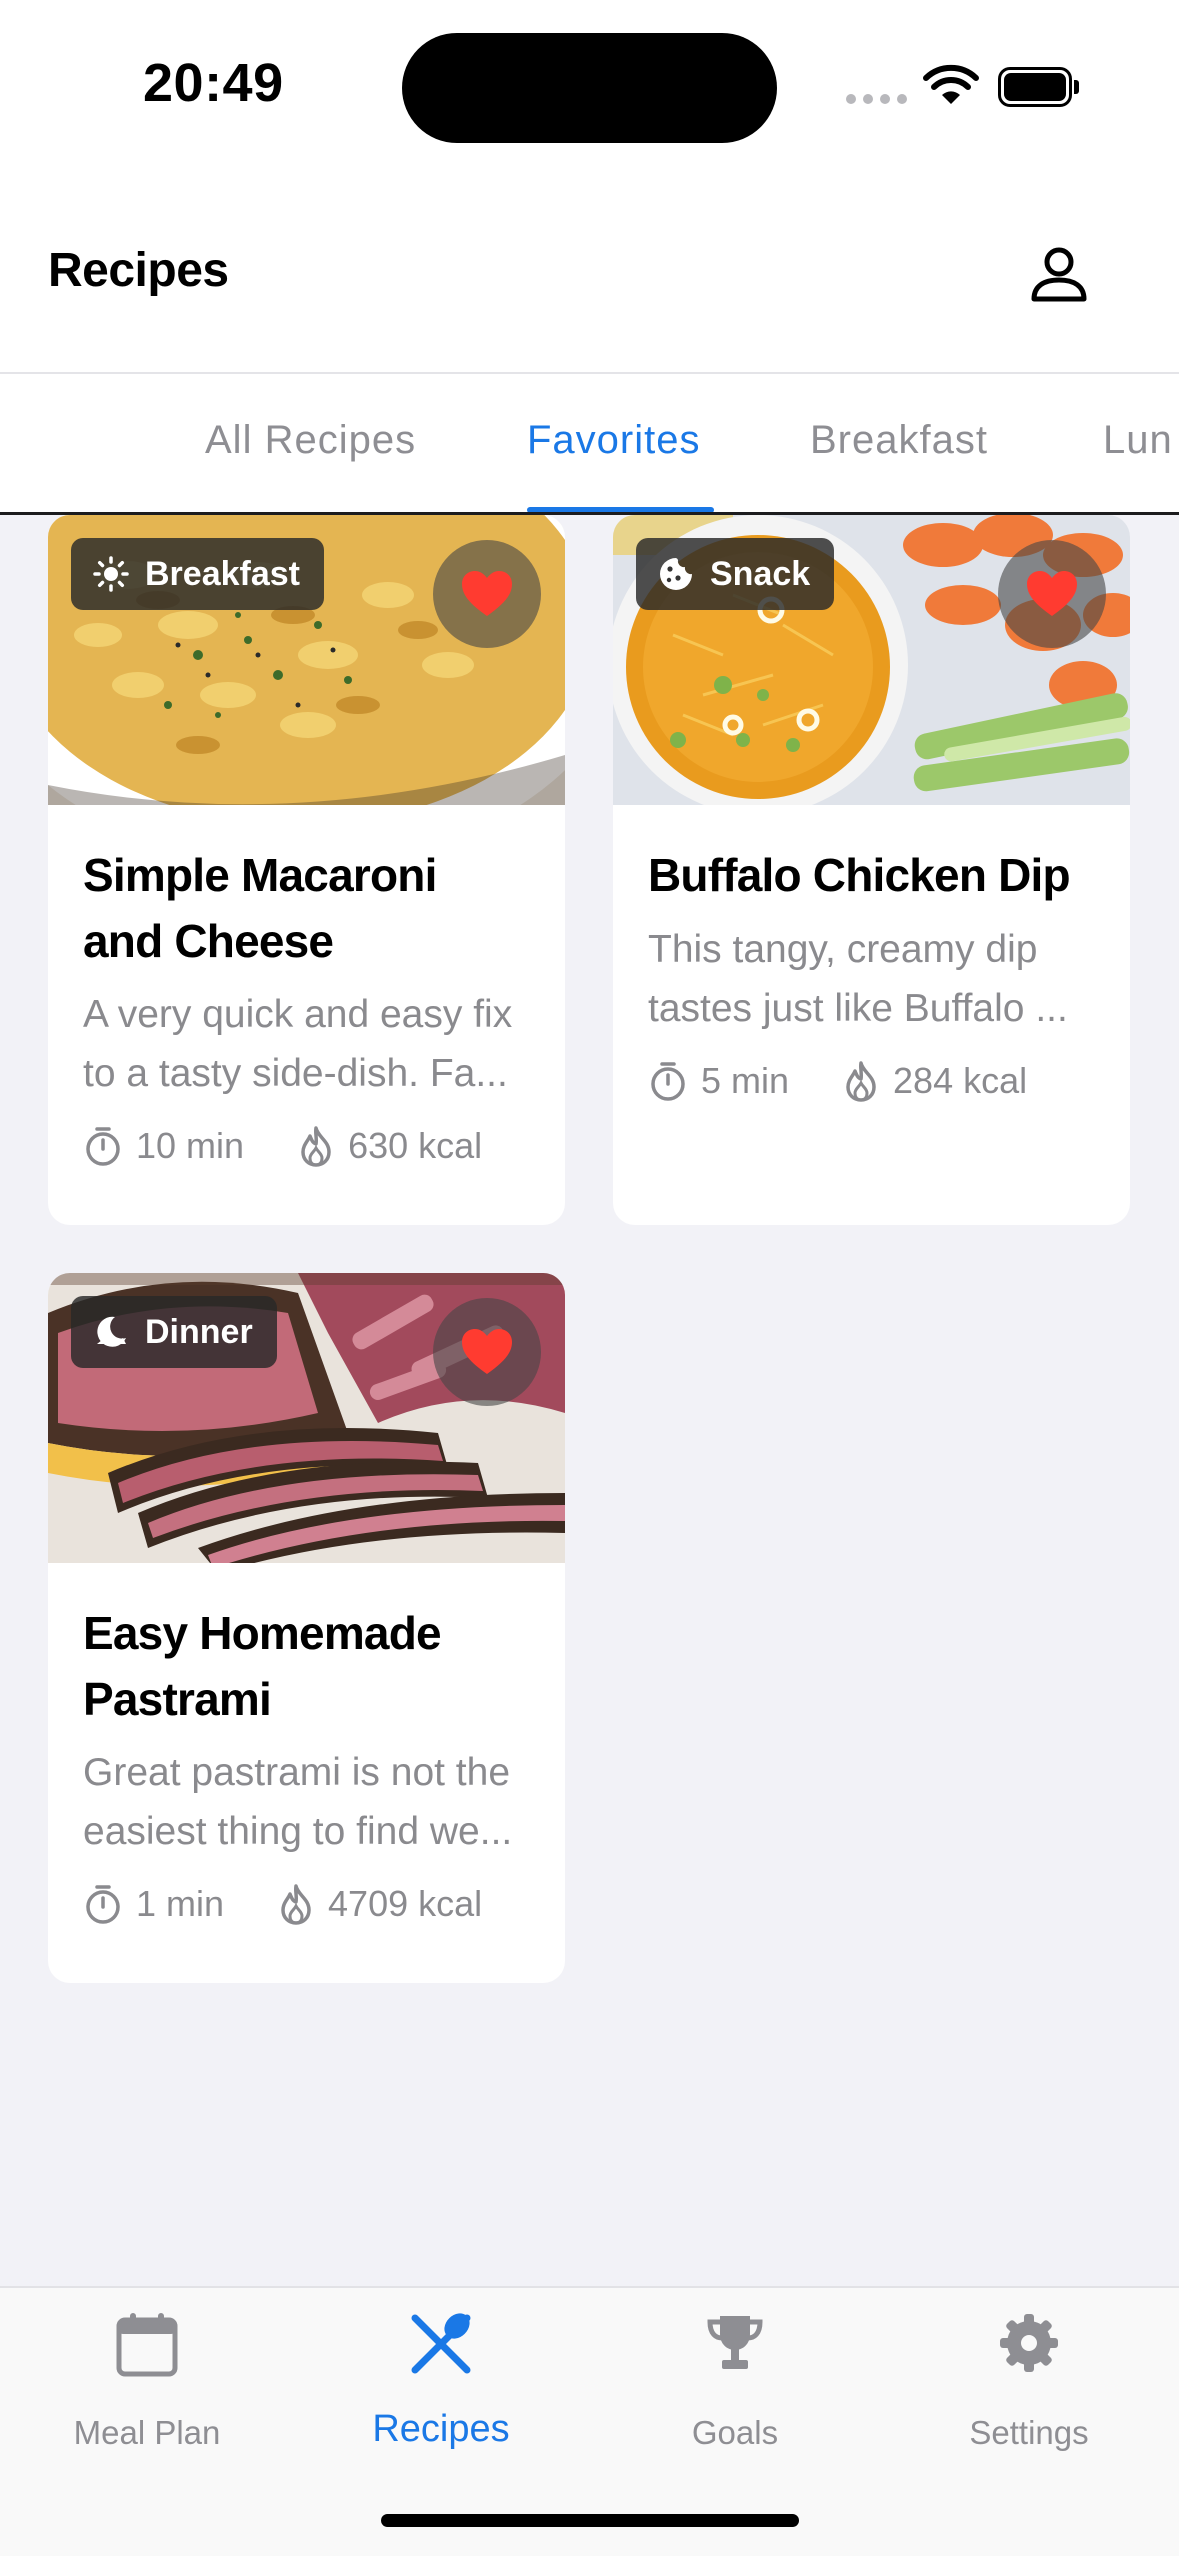 Image resolution: width=1179 pixels, height=2556 pixels. Describe the element at coordinates (745, 1080) in the screenshot. I see `recipe-time: 5 min` at that location.